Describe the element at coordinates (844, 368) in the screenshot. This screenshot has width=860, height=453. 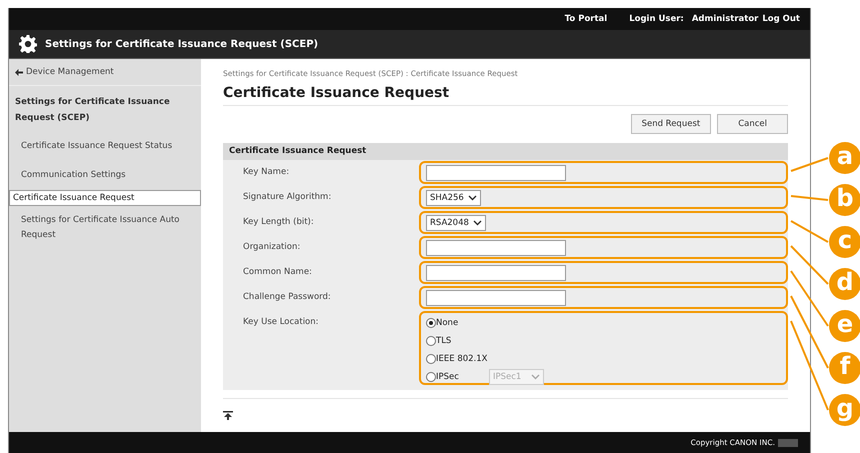
I see `callout-marker: f` at that location.